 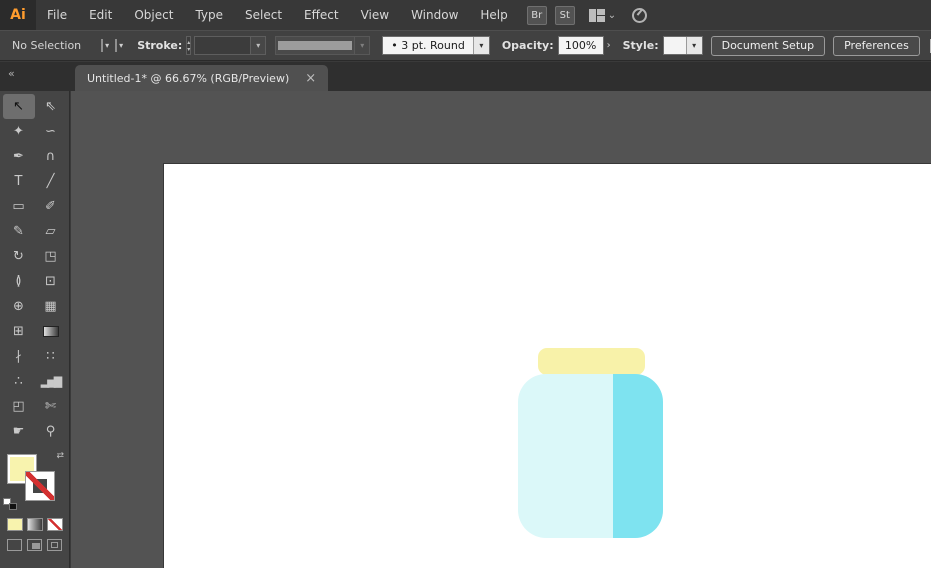 What do you see at coordinates (11, 73) in the screenshot?
I see `collapse-toolbar-icon: «` at bounding box center [11, 73].